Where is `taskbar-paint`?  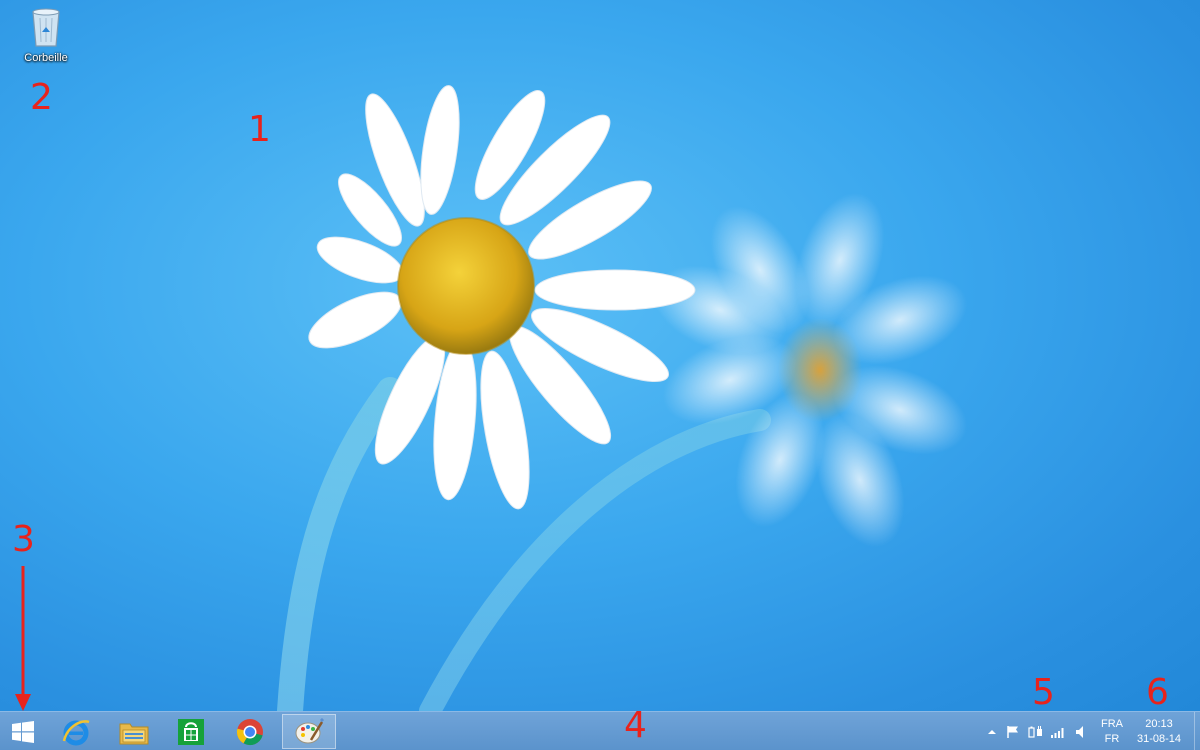 taskbar-paint is located at coordinates (309, 731).